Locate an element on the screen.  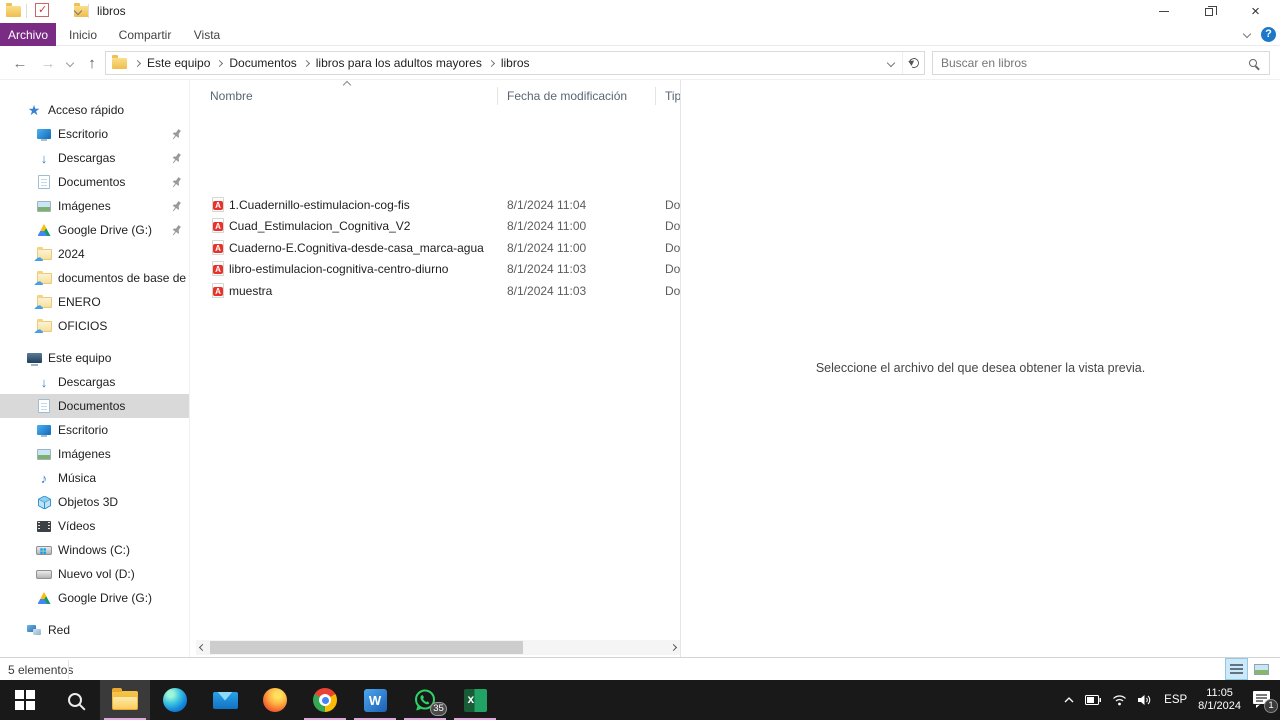
word-icon is located at coordinates (375, 700).